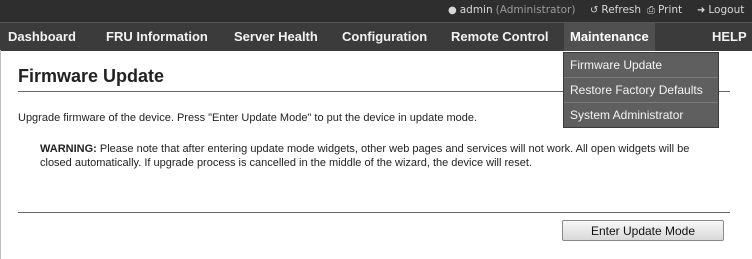 The image size is (752, 259). I want to click on print-icon: ⎙, so click(651, 10).